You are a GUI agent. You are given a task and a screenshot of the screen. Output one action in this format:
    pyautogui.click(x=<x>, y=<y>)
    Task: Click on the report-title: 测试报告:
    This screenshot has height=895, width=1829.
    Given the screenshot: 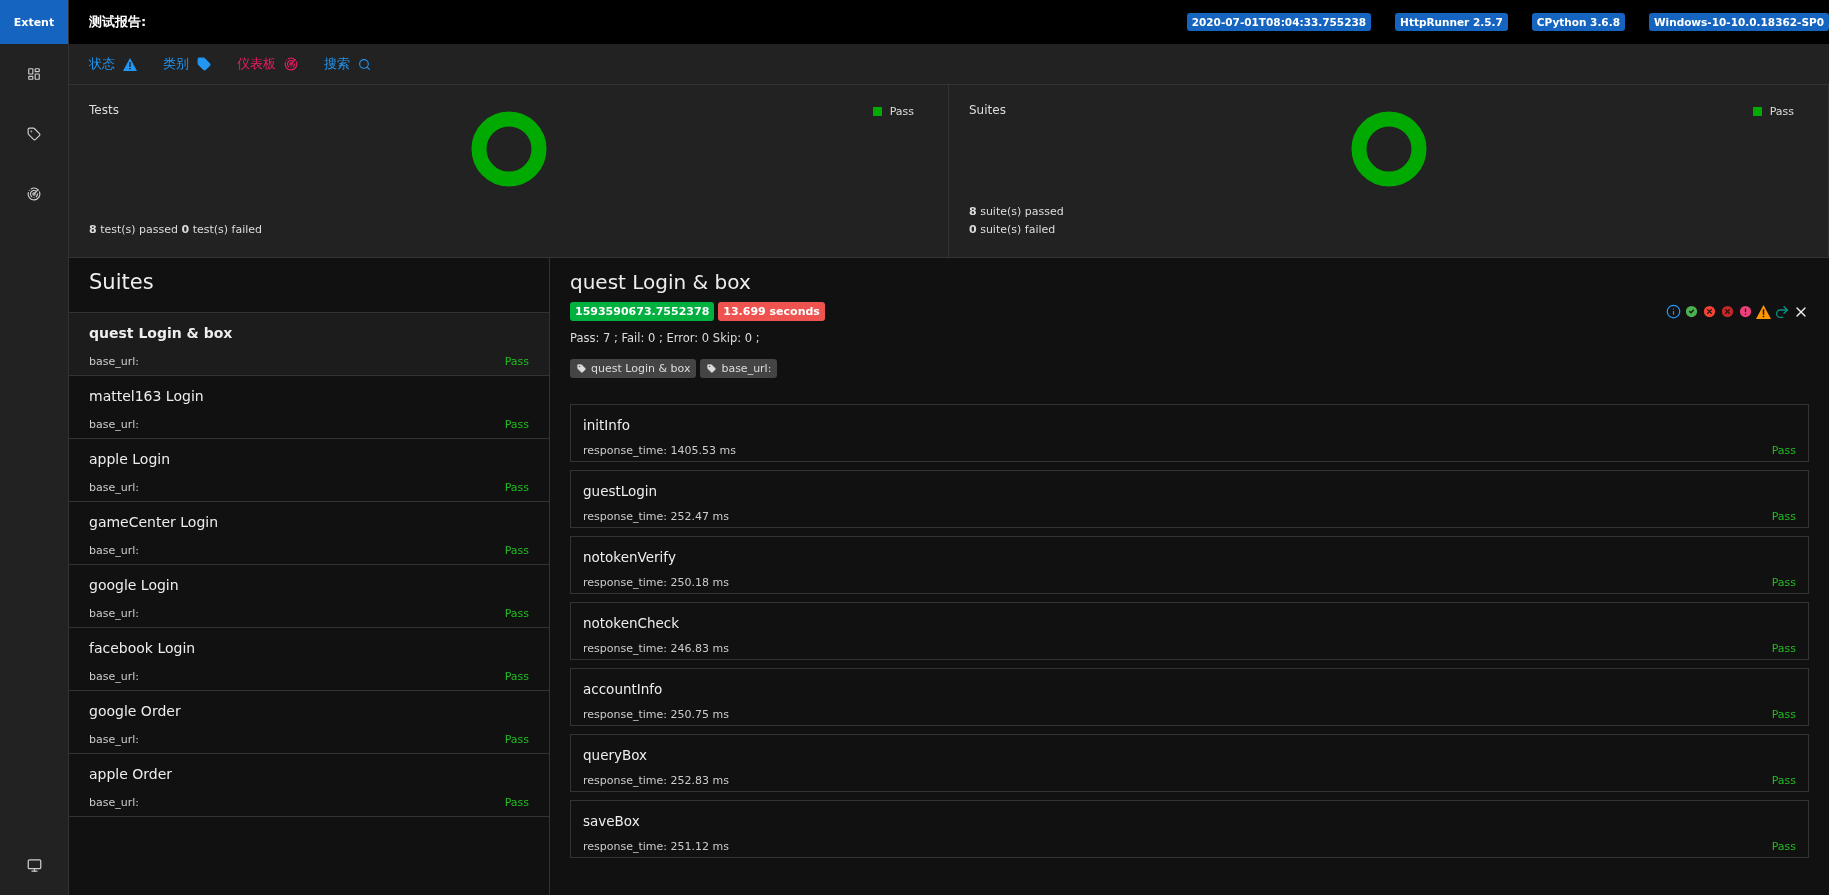 What is the action you would take?
    pyautogui.click(x=118, y=22)
    